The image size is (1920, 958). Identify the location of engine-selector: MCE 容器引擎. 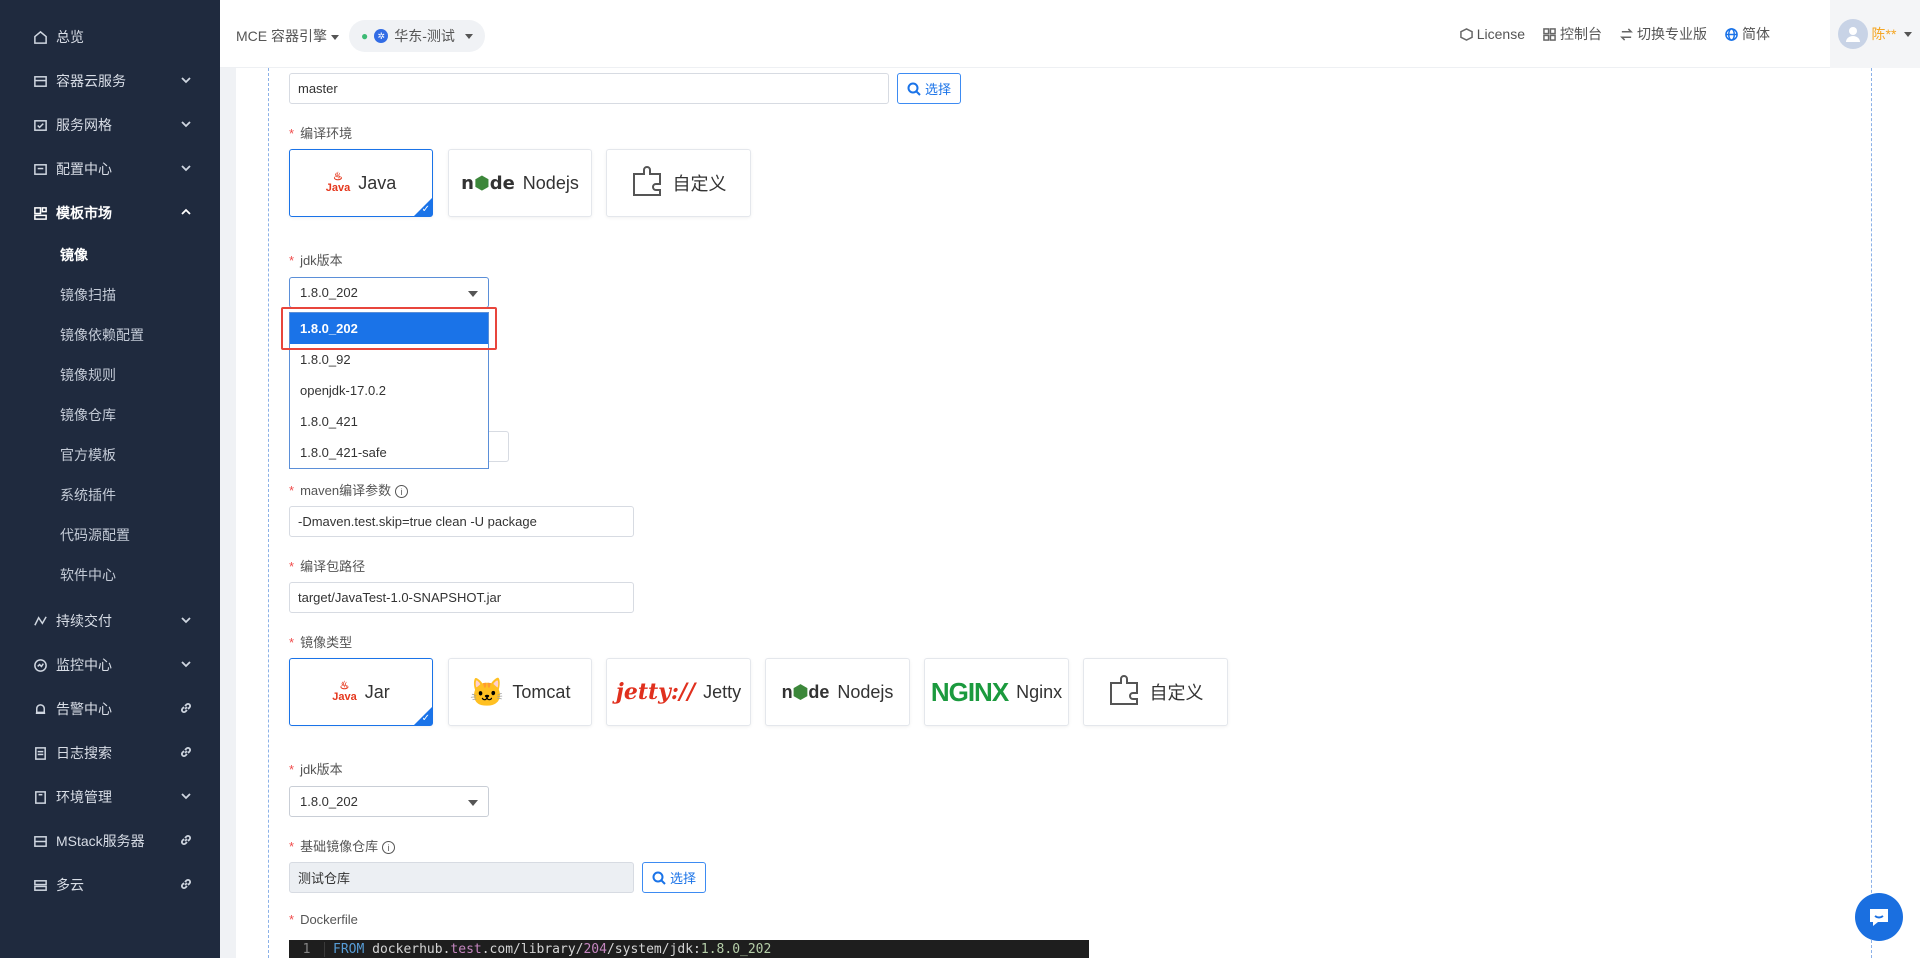
(287, 36).